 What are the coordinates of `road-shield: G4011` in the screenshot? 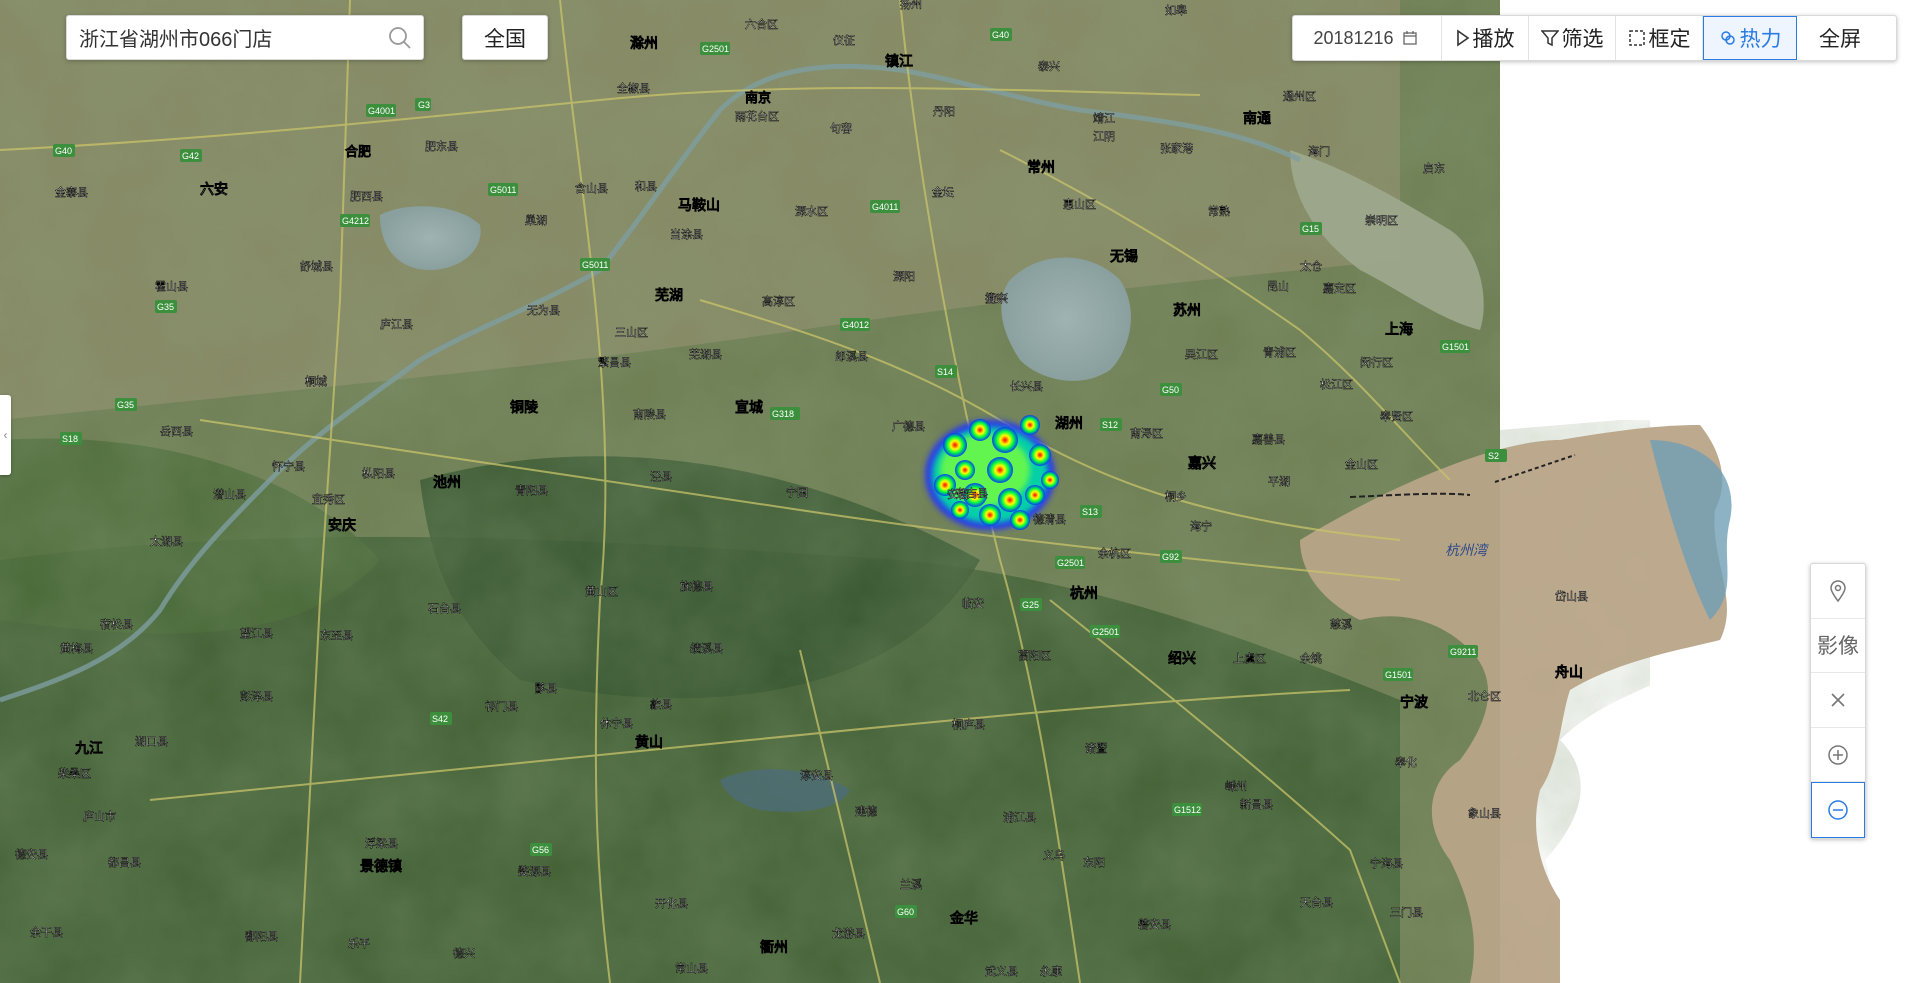 It's located at (885, 206).